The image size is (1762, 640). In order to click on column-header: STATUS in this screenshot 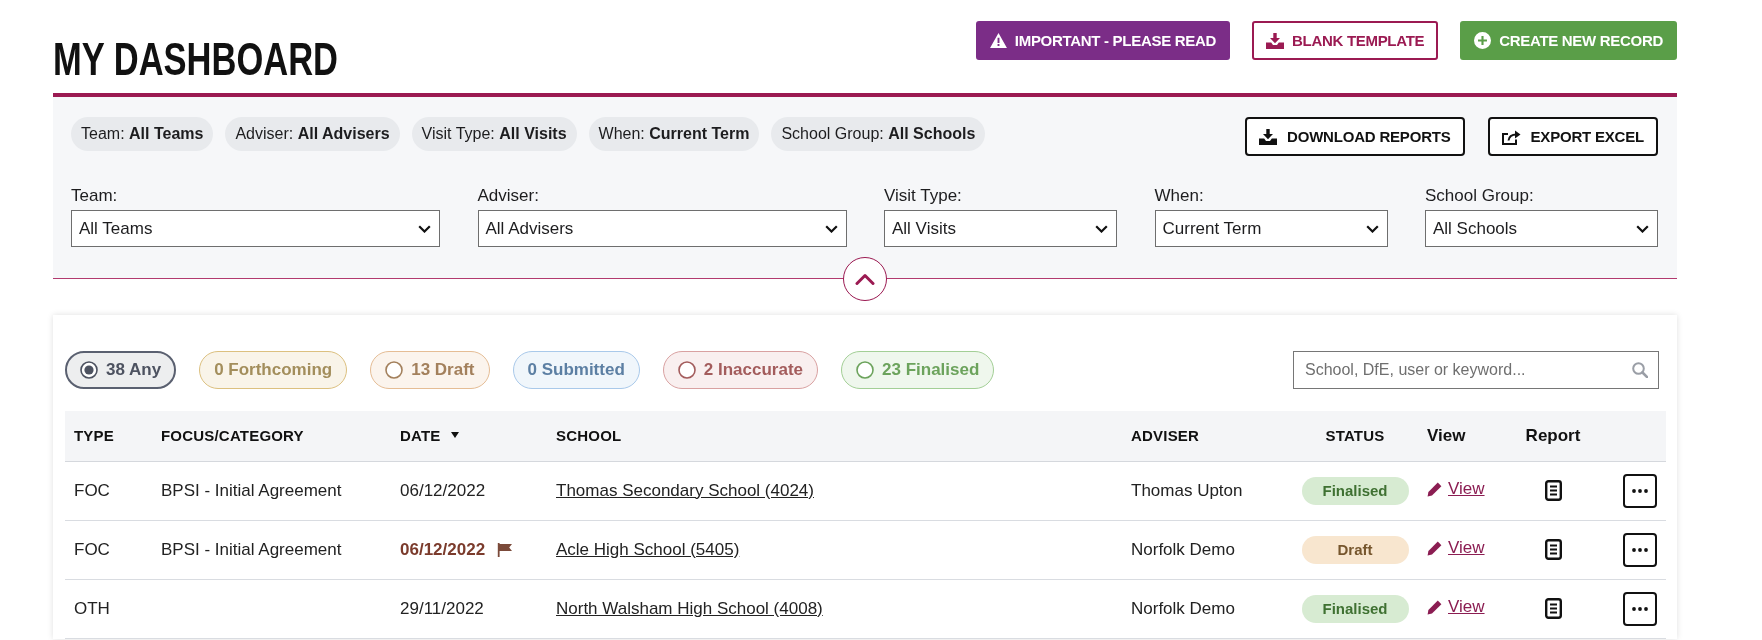, I will do `click(1355, 435)`.